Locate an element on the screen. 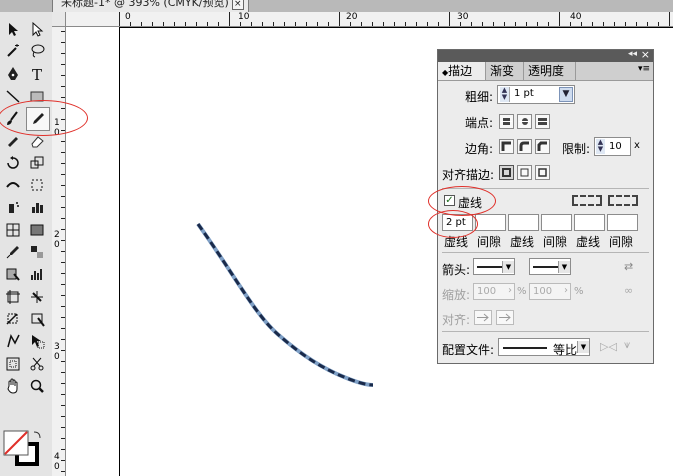 Image resolution: width=673 pixels, height=476 pixels. document-tab: 未标题-1* @ 393% (CMYK/预览) × is located at coordinates (150, 6).